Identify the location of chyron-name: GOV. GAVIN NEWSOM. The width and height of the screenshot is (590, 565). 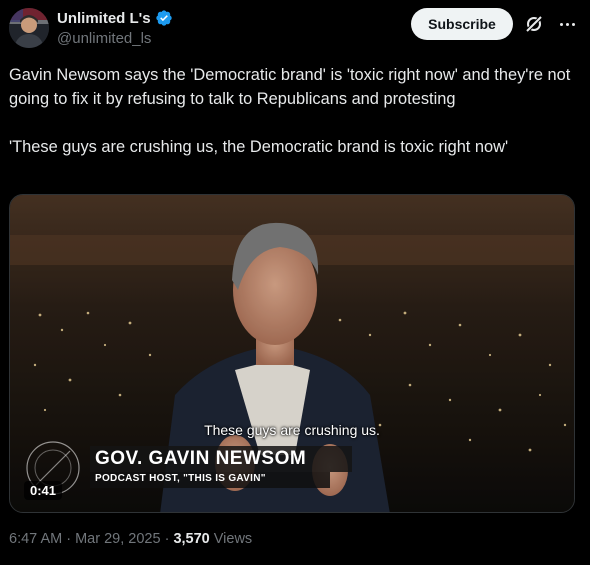
(201, 458).